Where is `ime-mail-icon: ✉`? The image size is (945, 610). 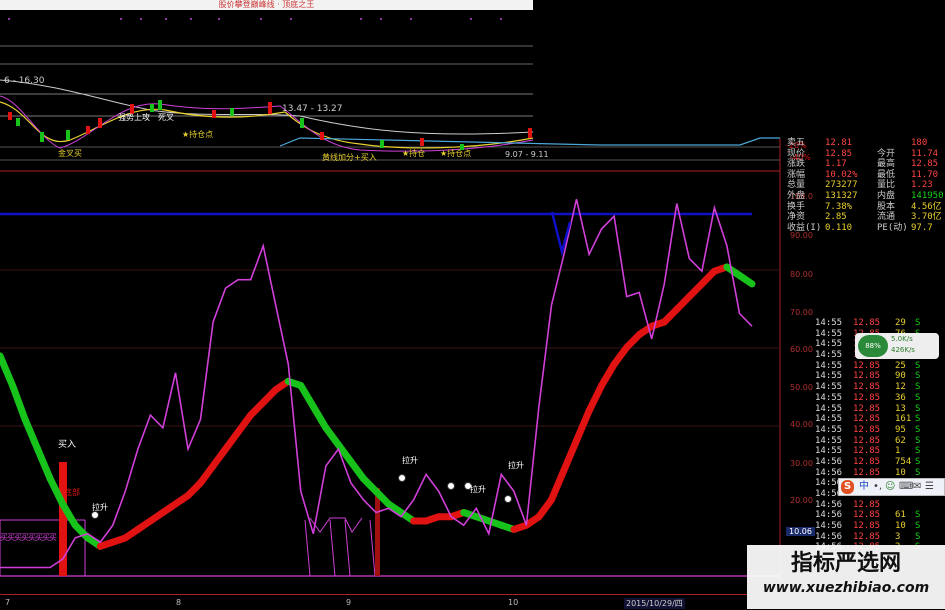
ime-mail-icon: ✉ is located at coordinates (917, 487).